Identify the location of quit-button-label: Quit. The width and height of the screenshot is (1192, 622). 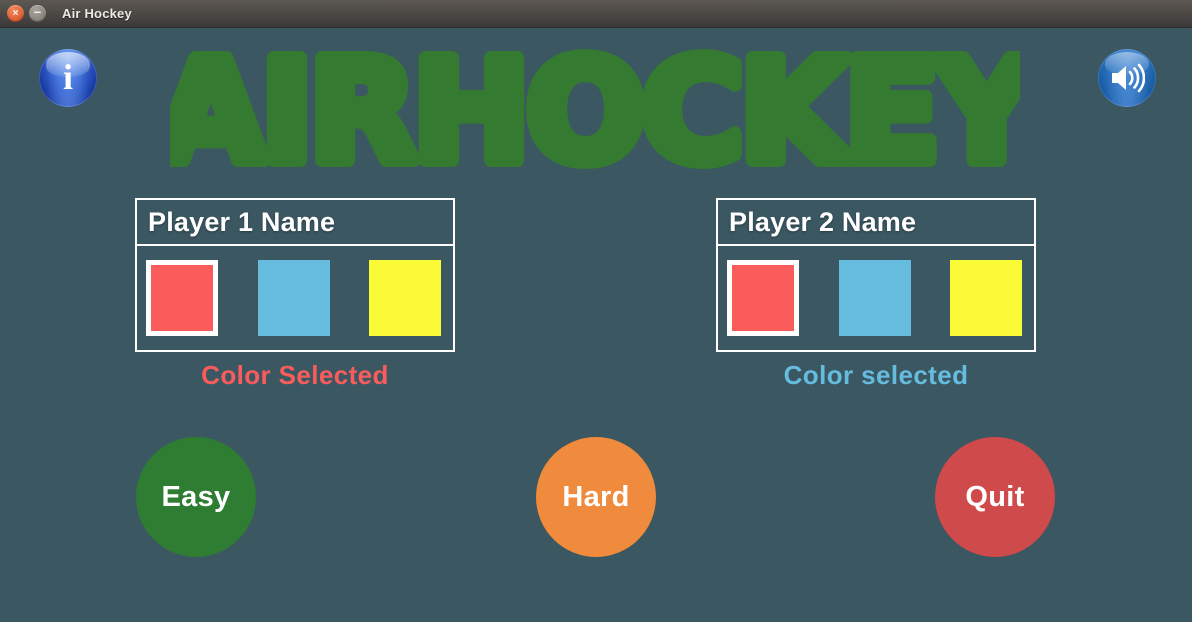
(995, 496).